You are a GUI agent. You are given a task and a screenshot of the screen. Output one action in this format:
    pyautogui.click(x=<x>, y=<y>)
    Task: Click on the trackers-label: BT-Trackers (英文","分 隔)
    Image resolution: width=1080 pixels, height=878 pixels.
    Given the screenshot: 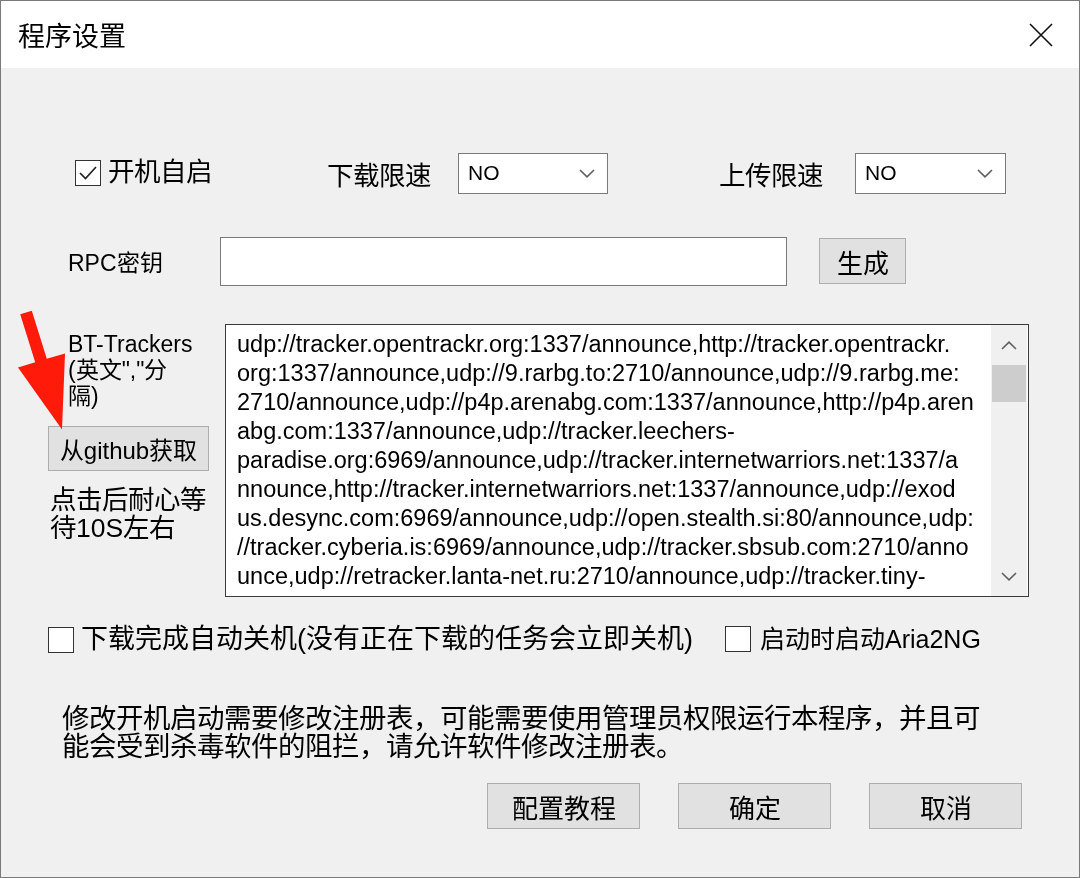 What is the action you would take?
    pyautogui.click(x=130, y=370)
    